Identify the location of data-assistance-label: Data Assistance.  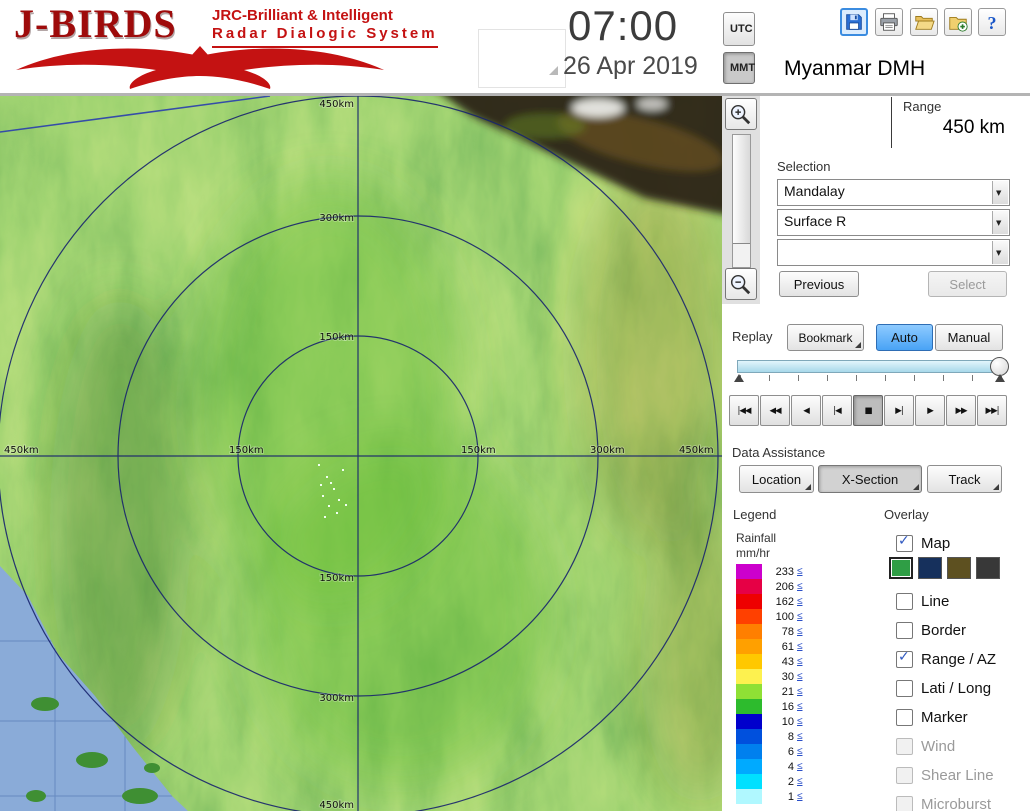
(779, 452).